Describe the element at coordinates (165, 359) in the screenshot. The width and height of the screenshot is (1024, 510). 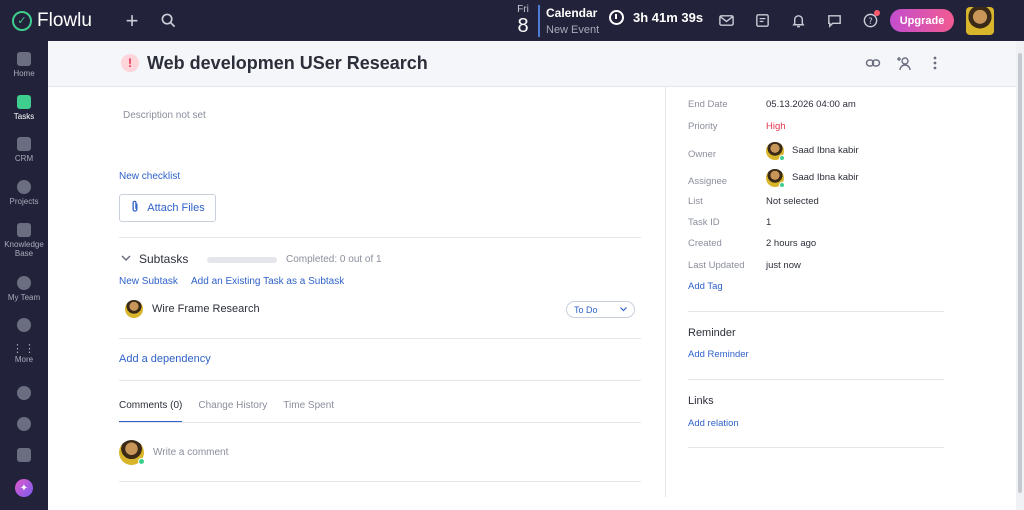
I see `add-dependency-link: Add a dependency` at that location.